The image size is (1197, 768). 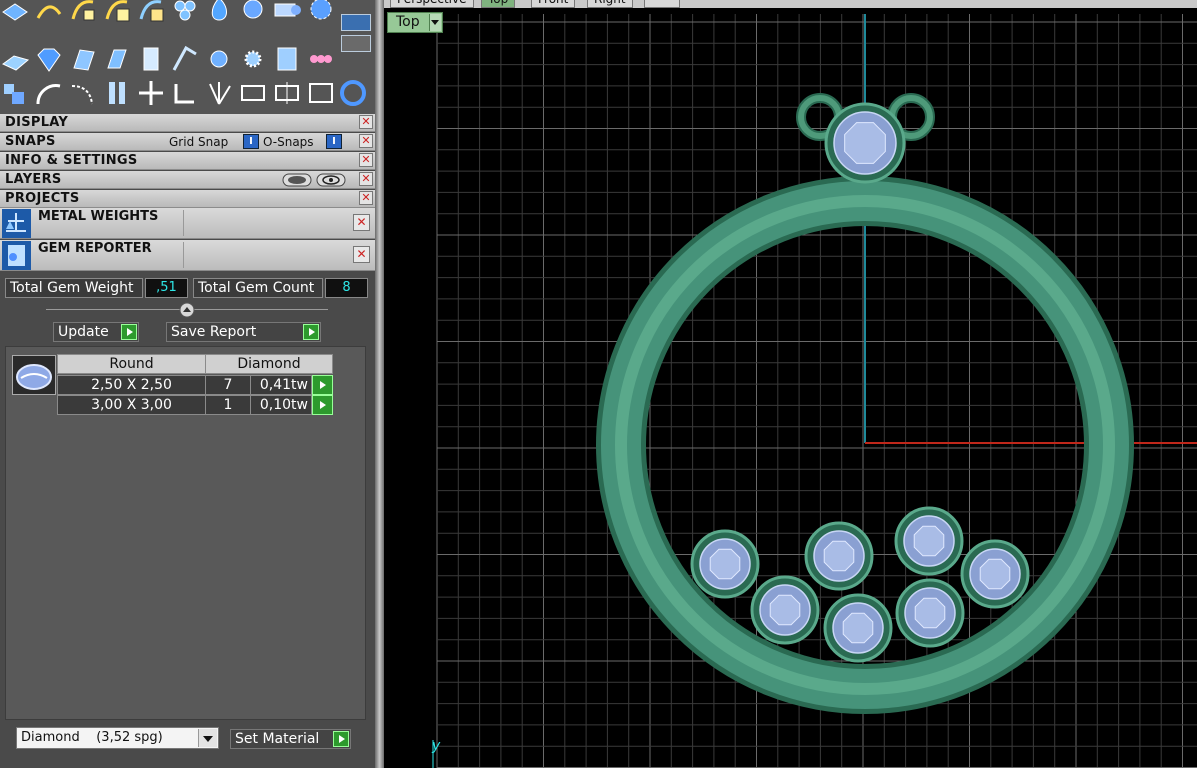 I want to click on panel-divider, so click(x=183, y=255).